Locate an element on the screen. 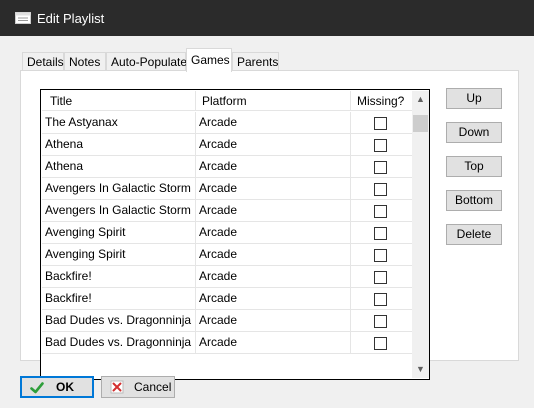 This screenshot has height=408, width=534. tab-games: Games is located at coordinates (209, 60).